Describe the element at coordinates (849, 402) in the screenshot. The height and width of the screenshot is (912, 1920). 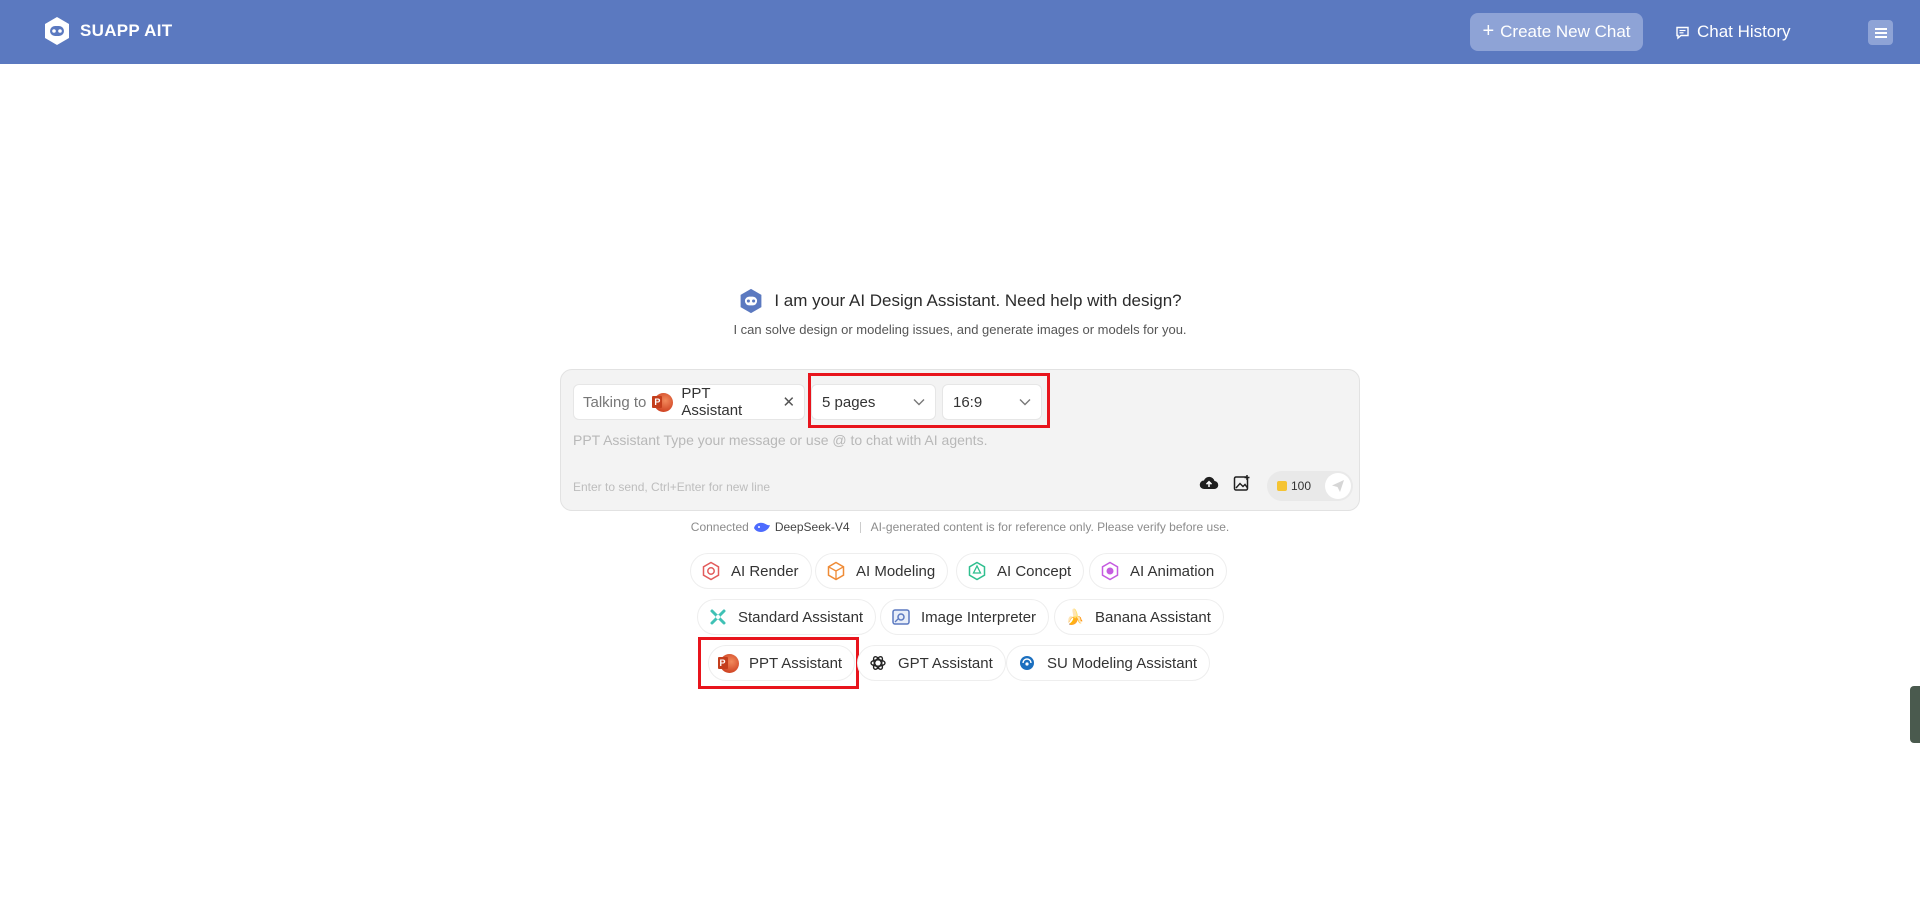
I see `pages-value: 5 pages` at that location.